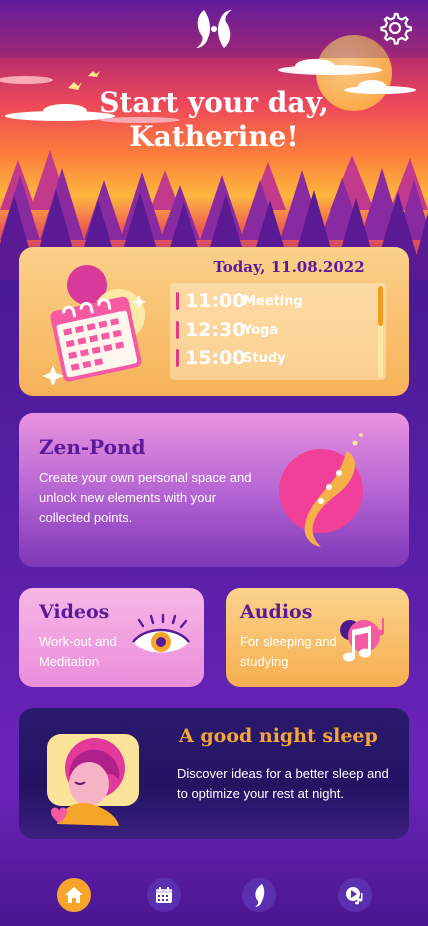  Describe the element at coordinates (380, 306) in the screenshot. I see `schedule-scrollbar-thumb` at that location.